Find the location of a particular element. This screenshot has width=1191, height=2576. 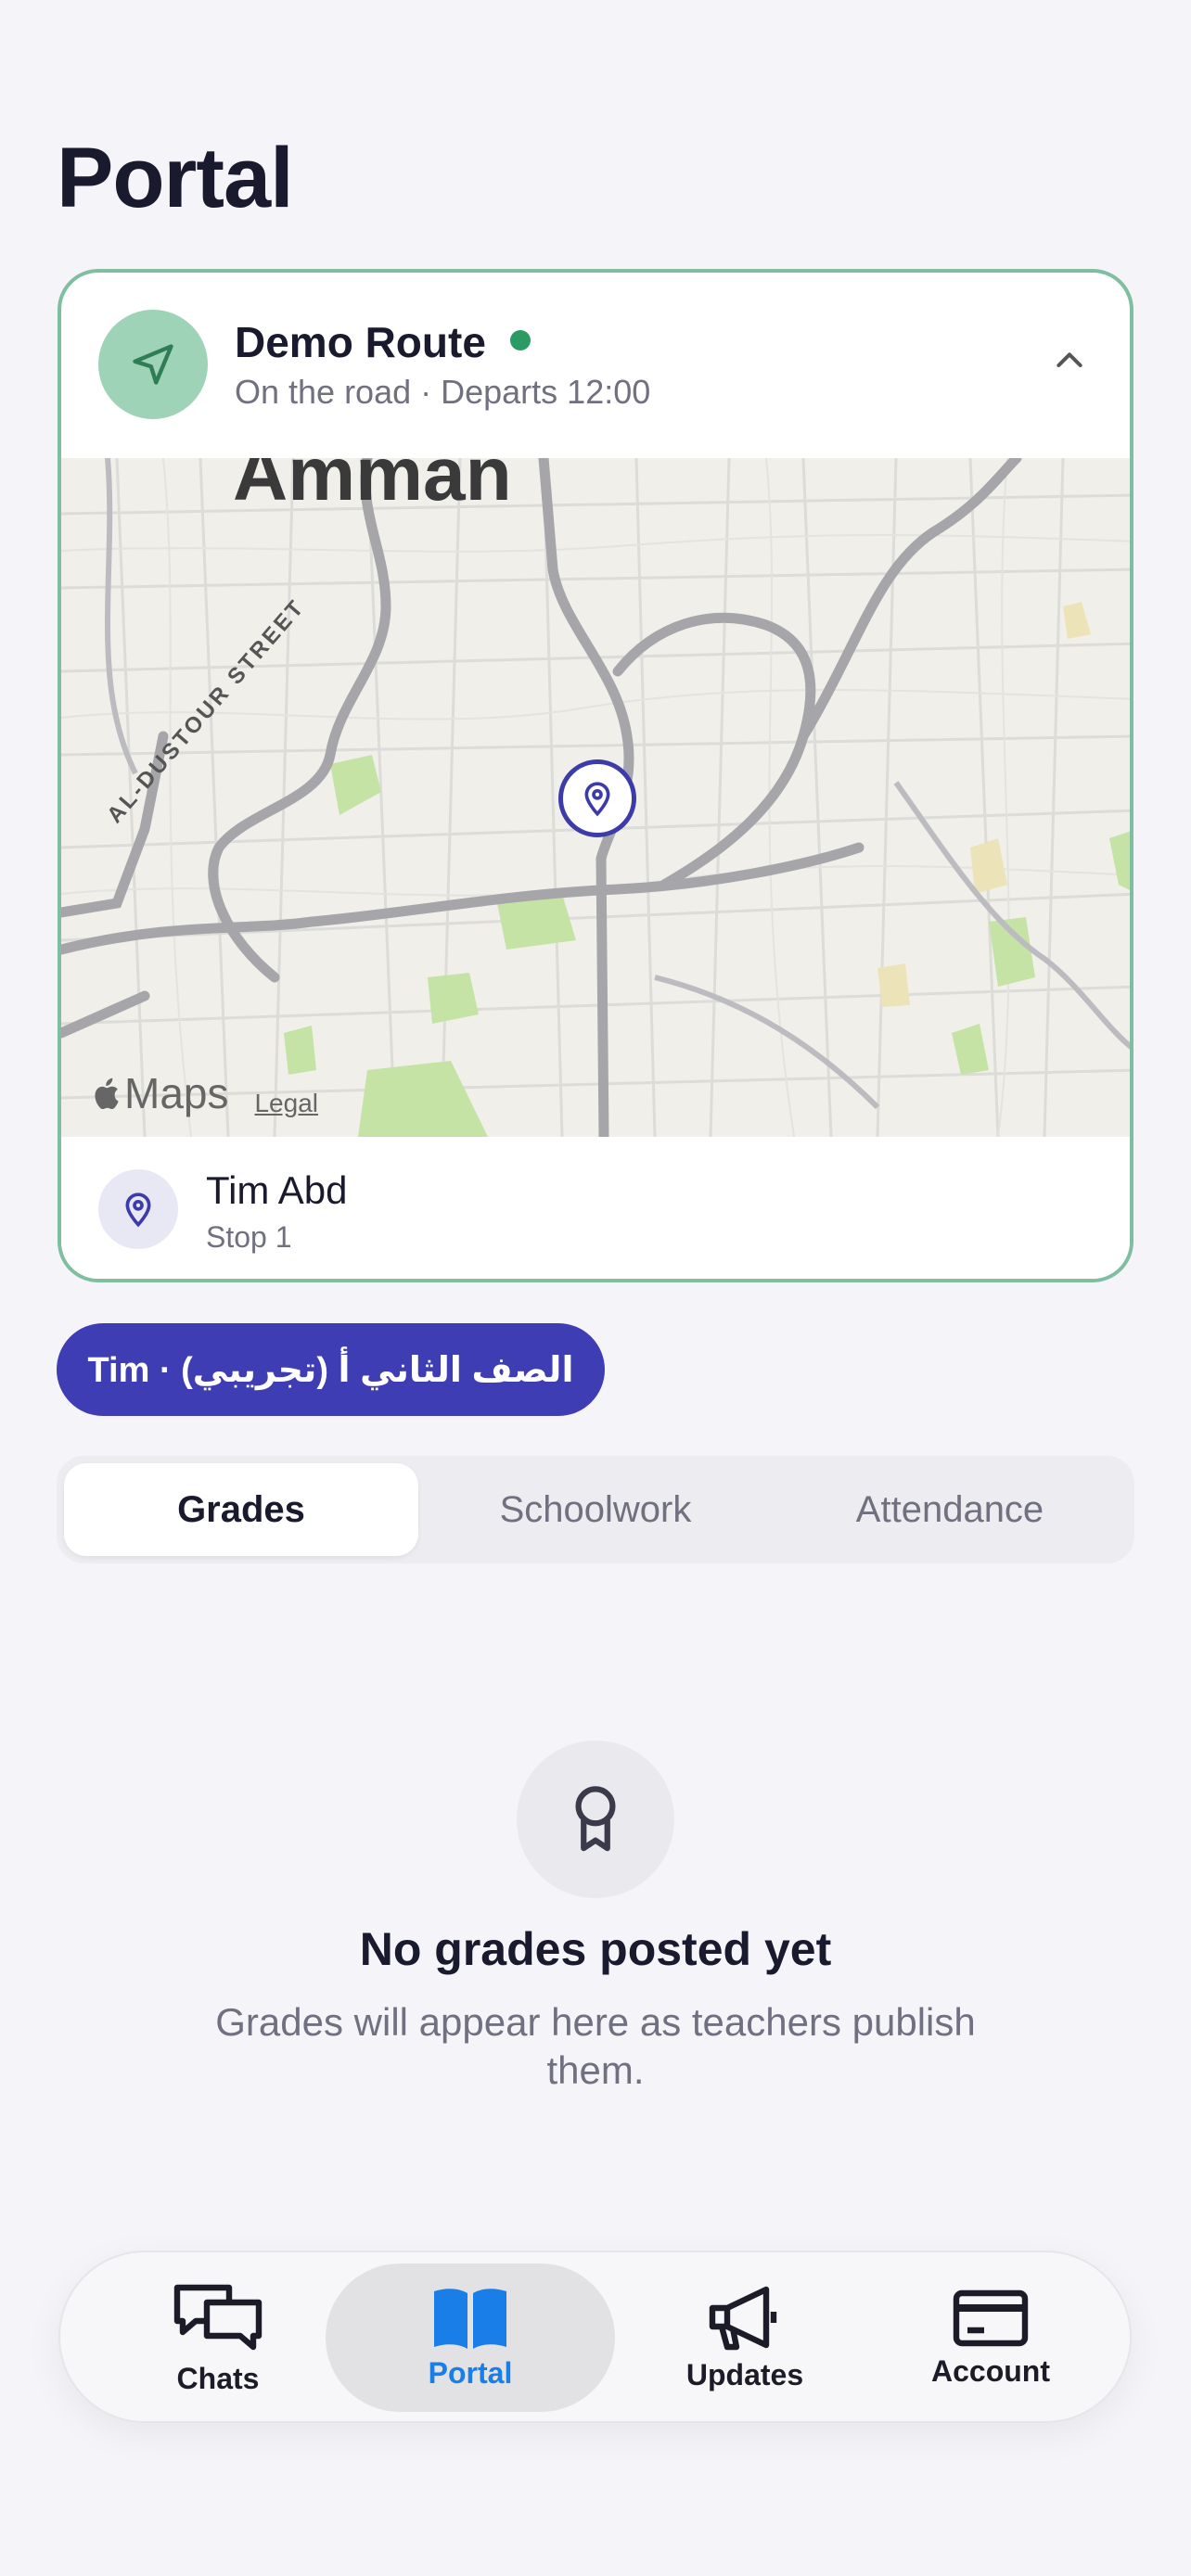

portal-tabs: Grades Schoolwork Attendance is located at coordinates (595, 1510).